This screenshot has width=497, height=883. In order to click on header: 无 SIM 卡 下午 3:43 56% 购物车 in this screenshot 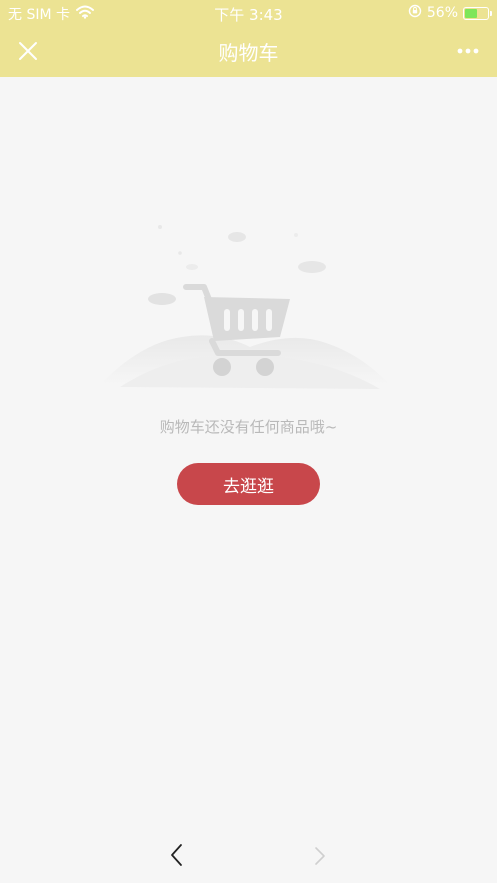, I will do `click(248, 38)`.